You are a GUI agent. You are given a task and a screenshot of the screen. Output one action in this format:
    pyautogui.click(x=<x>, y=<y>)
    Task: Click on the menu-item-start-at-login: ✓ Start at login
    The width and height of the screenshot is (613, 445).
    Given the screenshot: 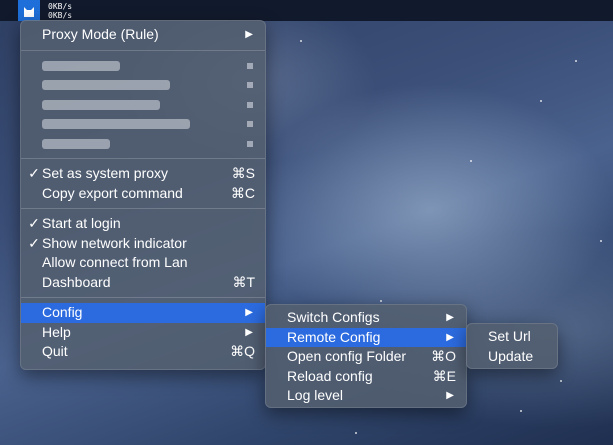 What is the action you would take?
    pyautogui.click(x=143, y=224)
    